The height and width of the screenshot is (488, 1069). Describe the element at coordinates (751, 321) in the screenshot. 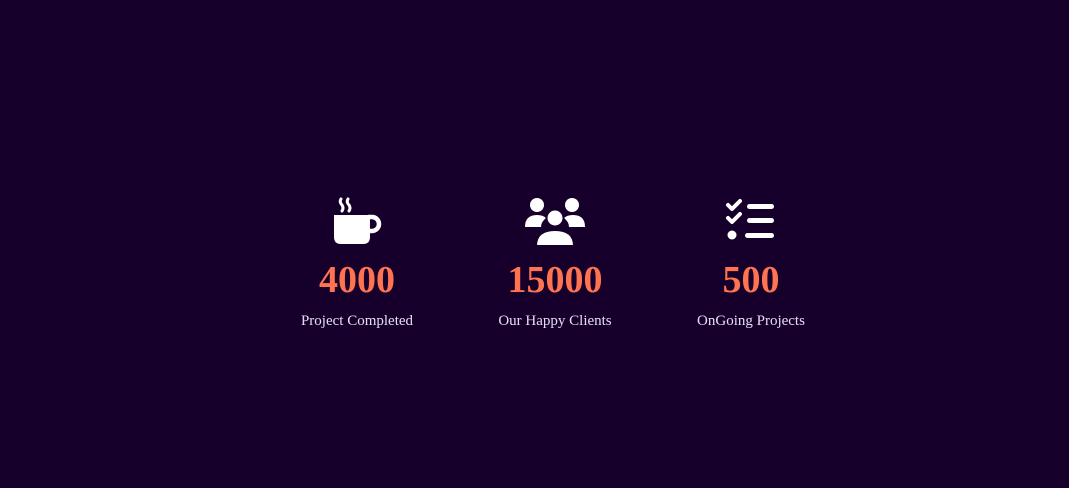

I see `stat-label: OnGoing Projects` at that location.